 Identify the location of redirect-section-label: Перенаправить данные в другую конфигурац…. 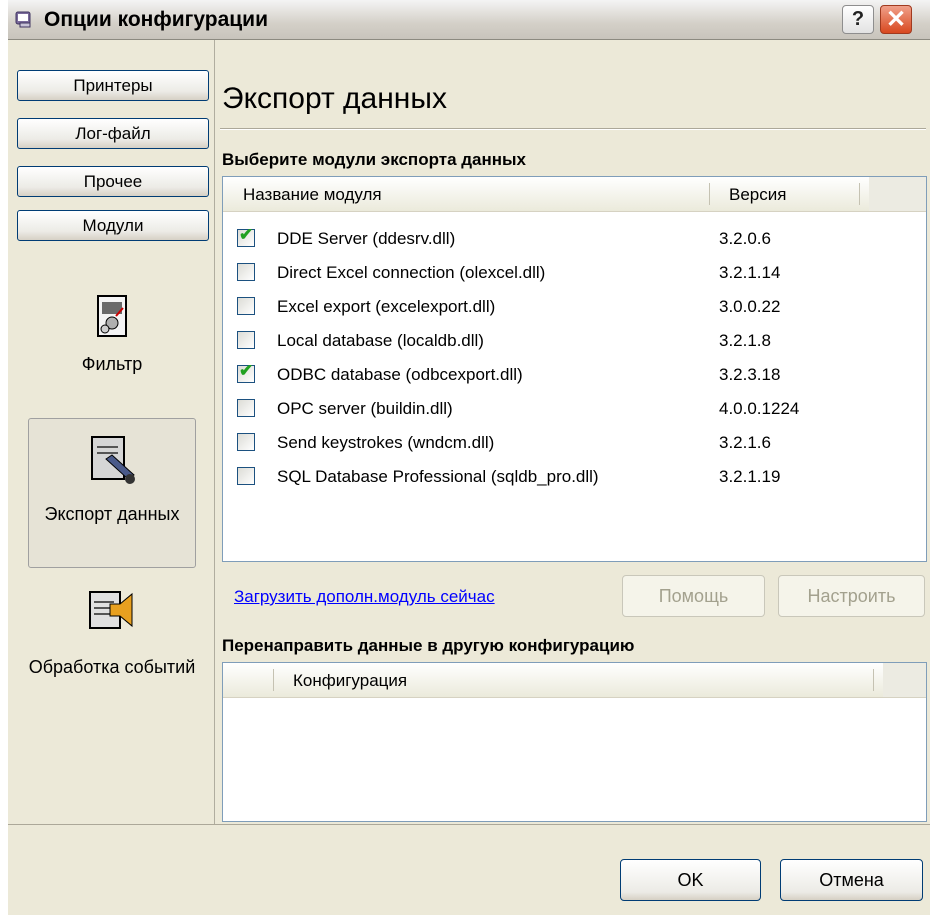
(428, 645).